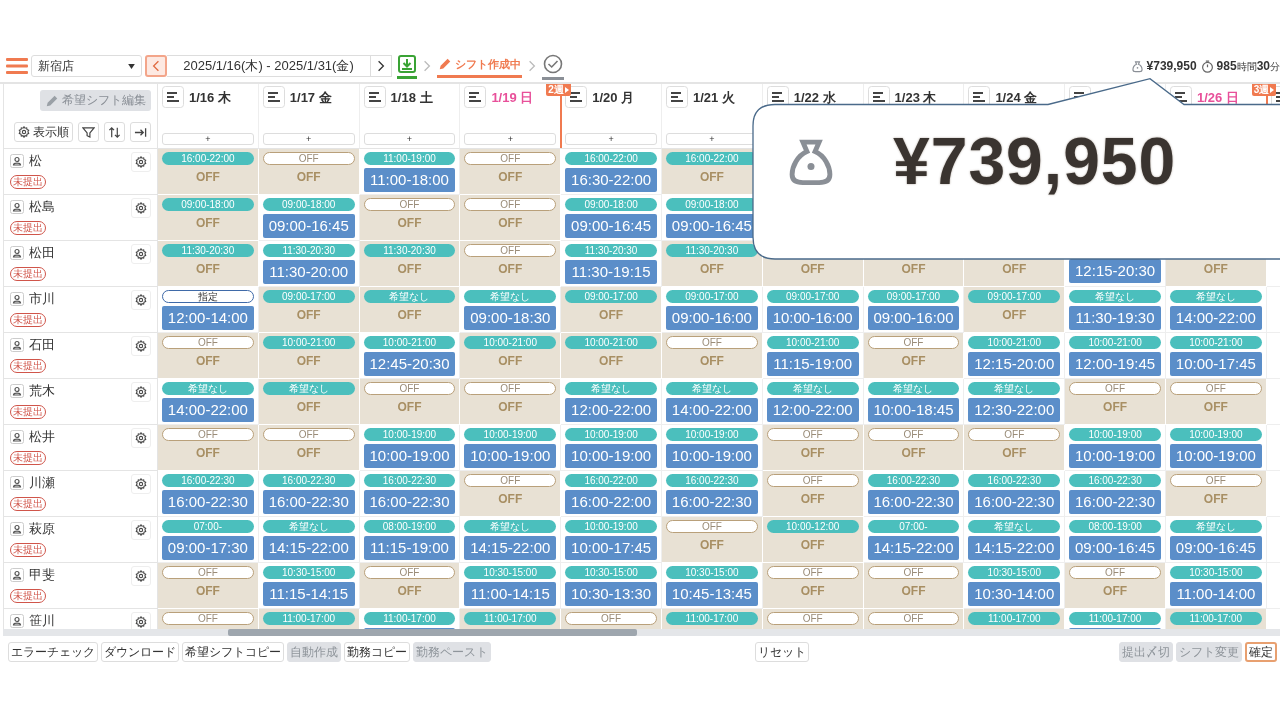 This screenshot has height=720, width=1280. What do you see at coordinates (712, 318) in the screenshot?
I see `shift-block: 09:00-16:00` at bounding box center [712, 318].